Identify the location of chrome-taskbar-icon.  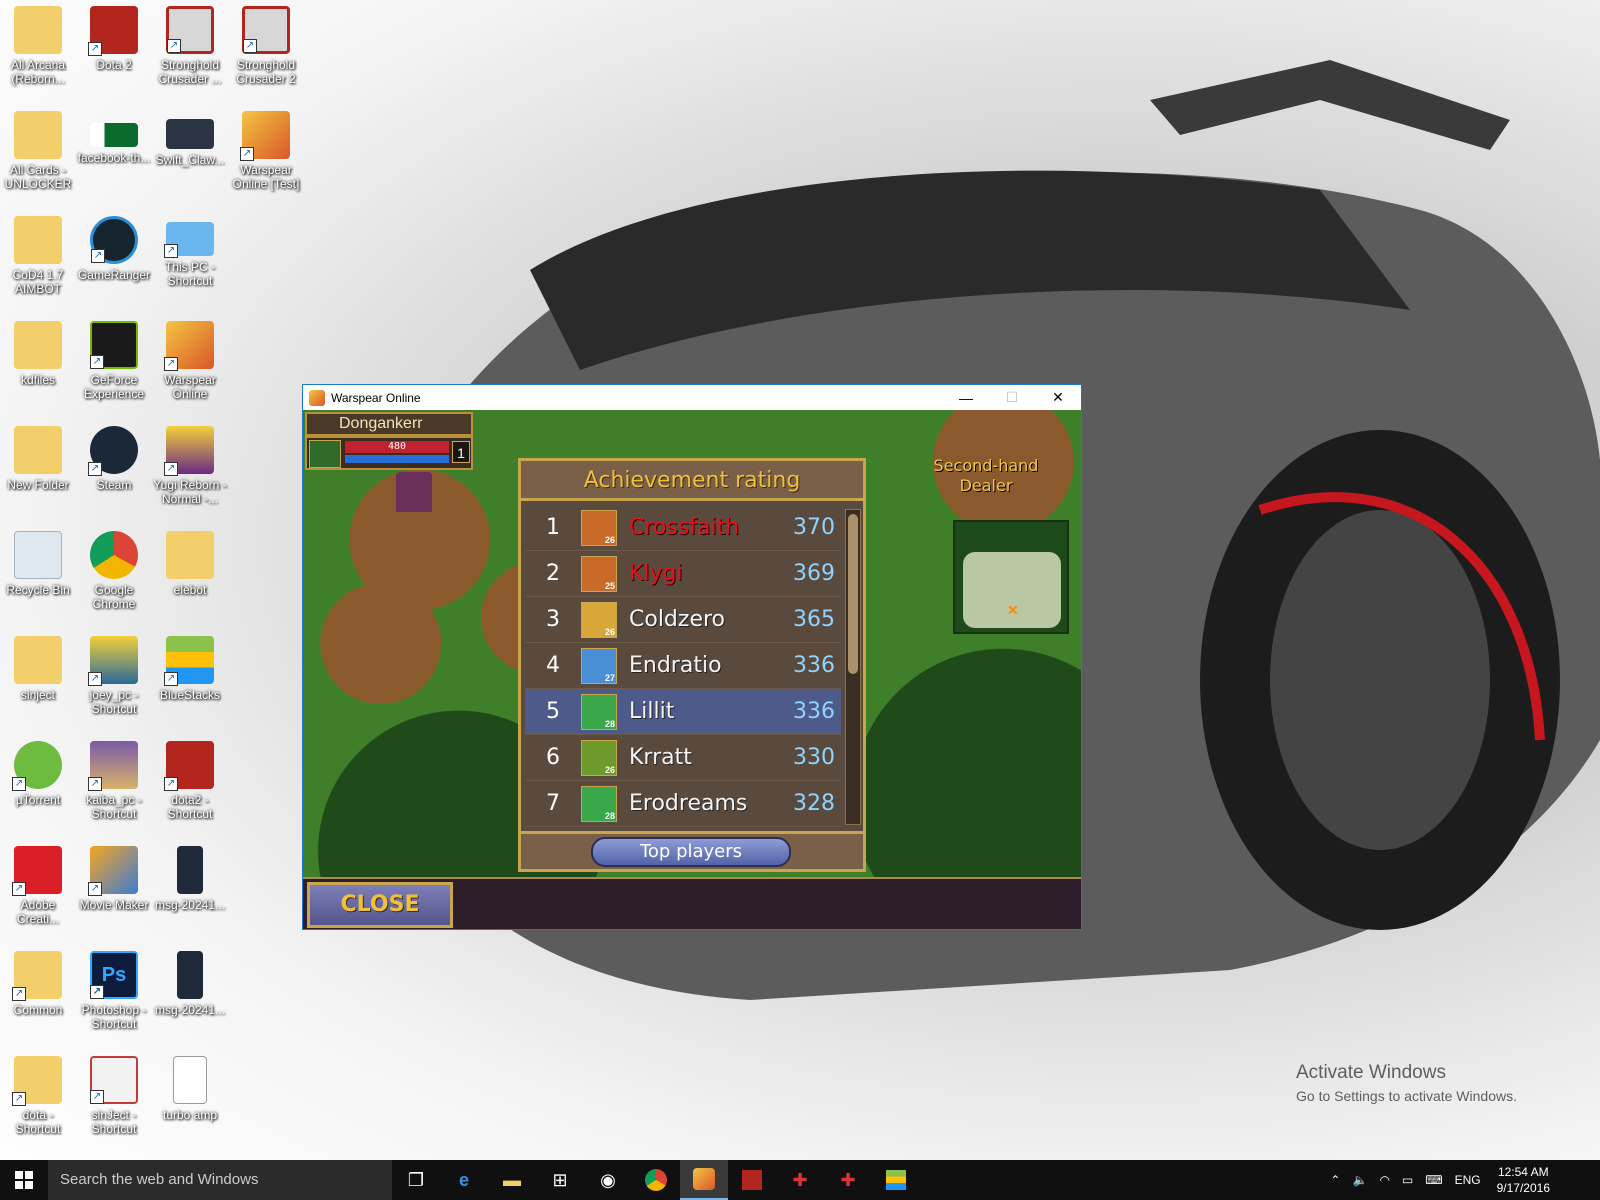
(656, 1180).